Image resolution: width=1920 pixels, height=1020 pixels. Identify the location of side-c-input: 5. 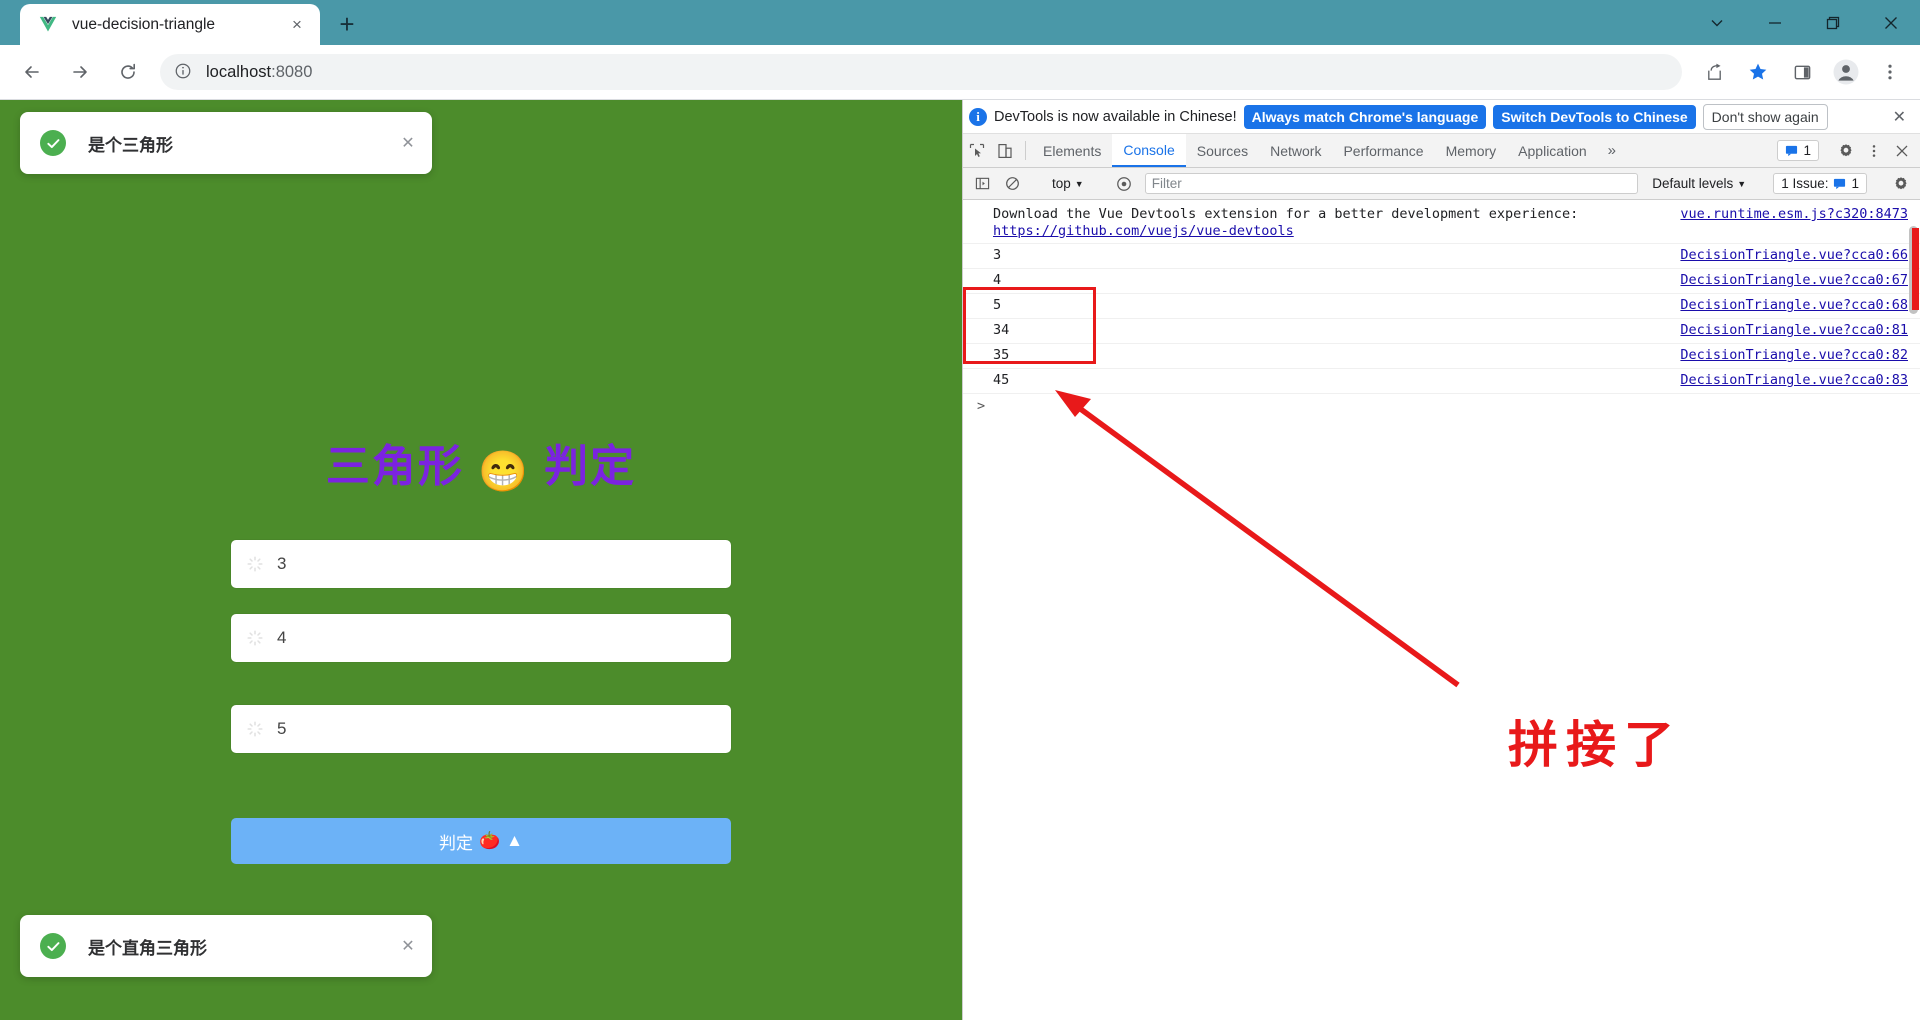
(481, 729).